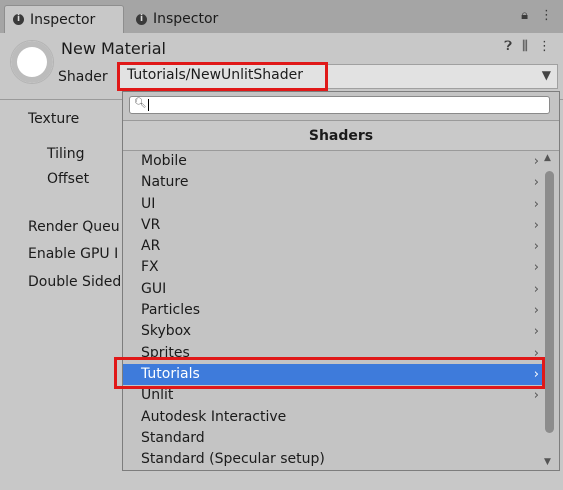 This screenshot has height=490, width=563. I want to click on scrollbar: ▲ ▼, so click(549, 310).